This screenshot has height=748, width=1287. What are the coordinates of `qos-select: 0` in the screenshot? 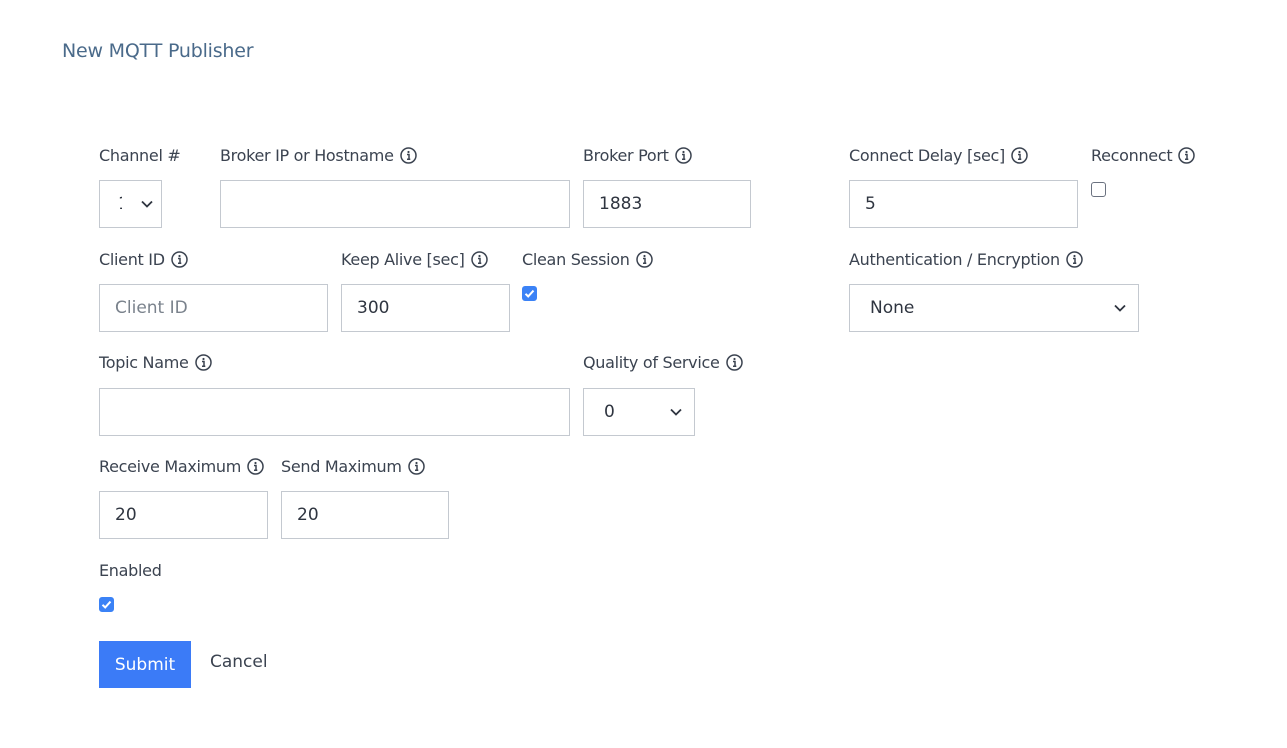 It's located at (639, 412).